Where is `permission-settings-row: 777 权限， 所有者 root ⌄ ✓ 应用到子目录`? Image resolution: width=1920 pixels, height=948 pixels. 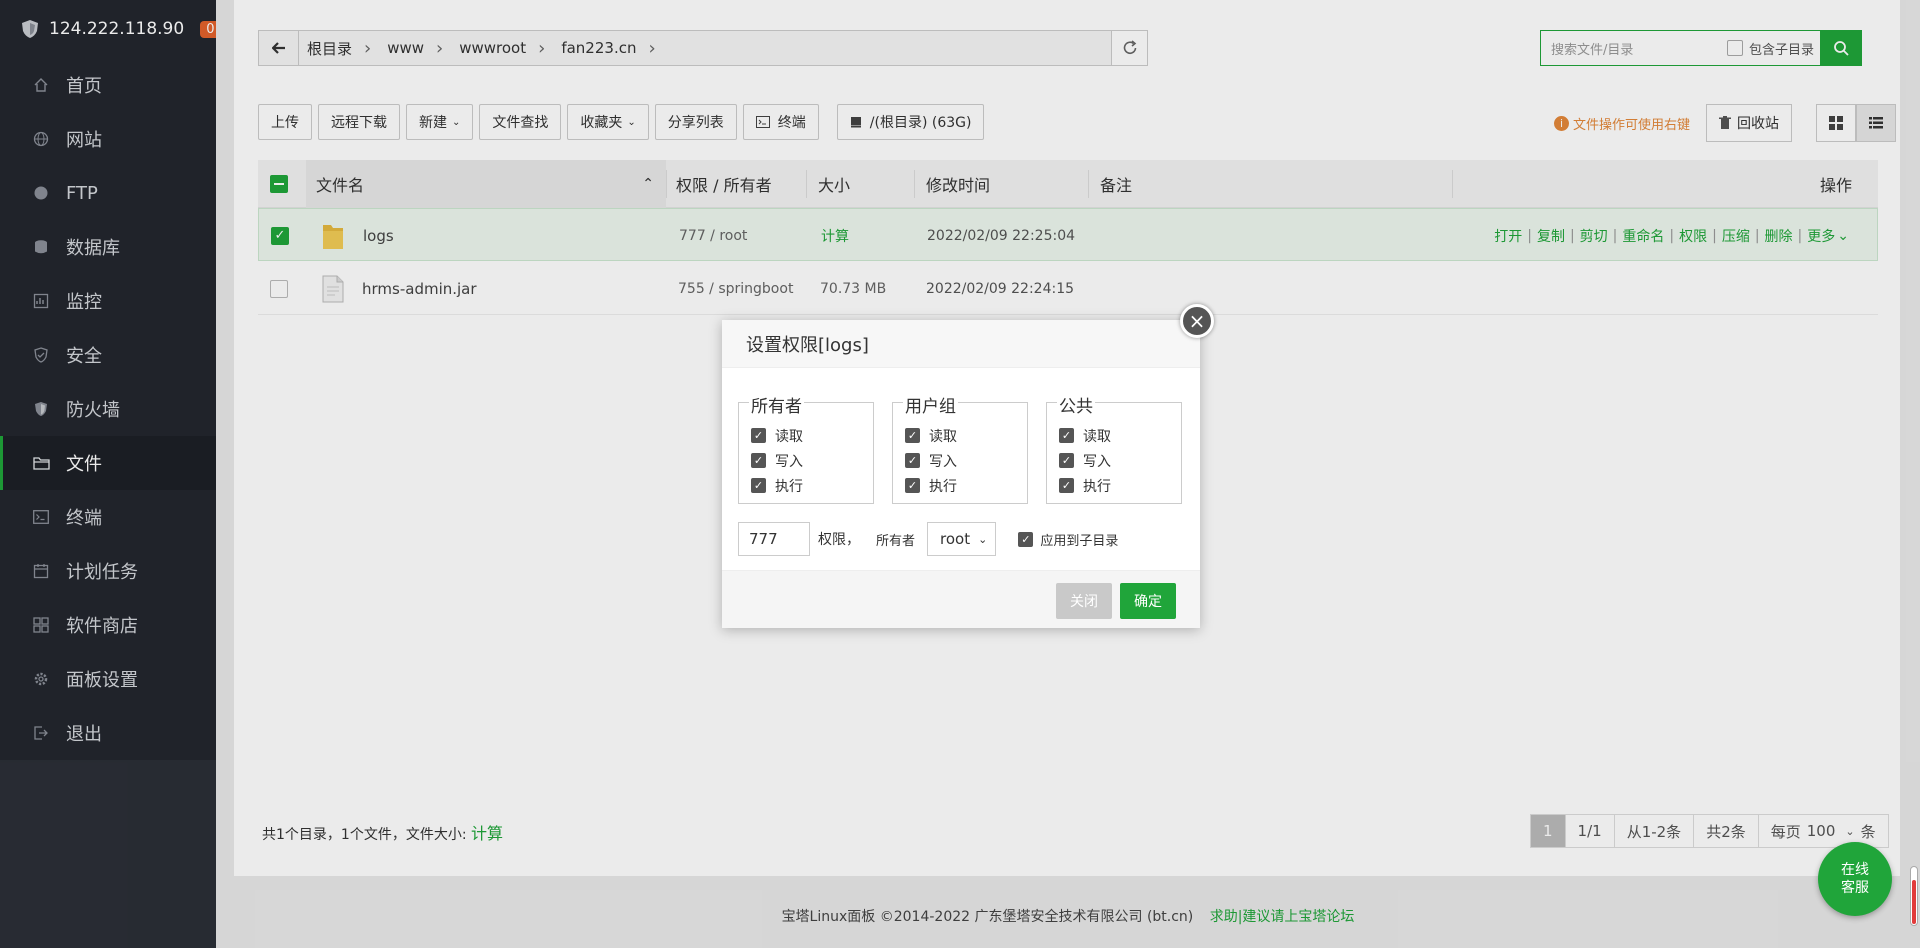 permission-settings-row: 777 权限， 所有者 root ⌄ ✓ 应用到子目录 is located at coordinates (928, 539).